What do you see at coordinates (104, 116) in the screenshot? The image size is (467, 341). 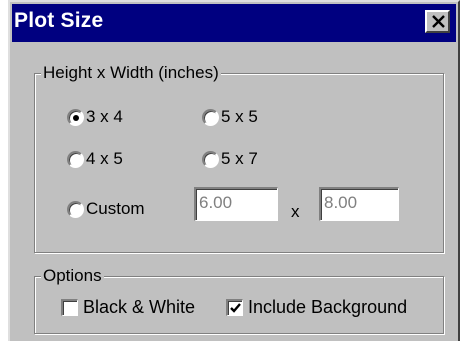 I see `radio-3x4-label: 3 x 4` at bounding box center [104, 116].